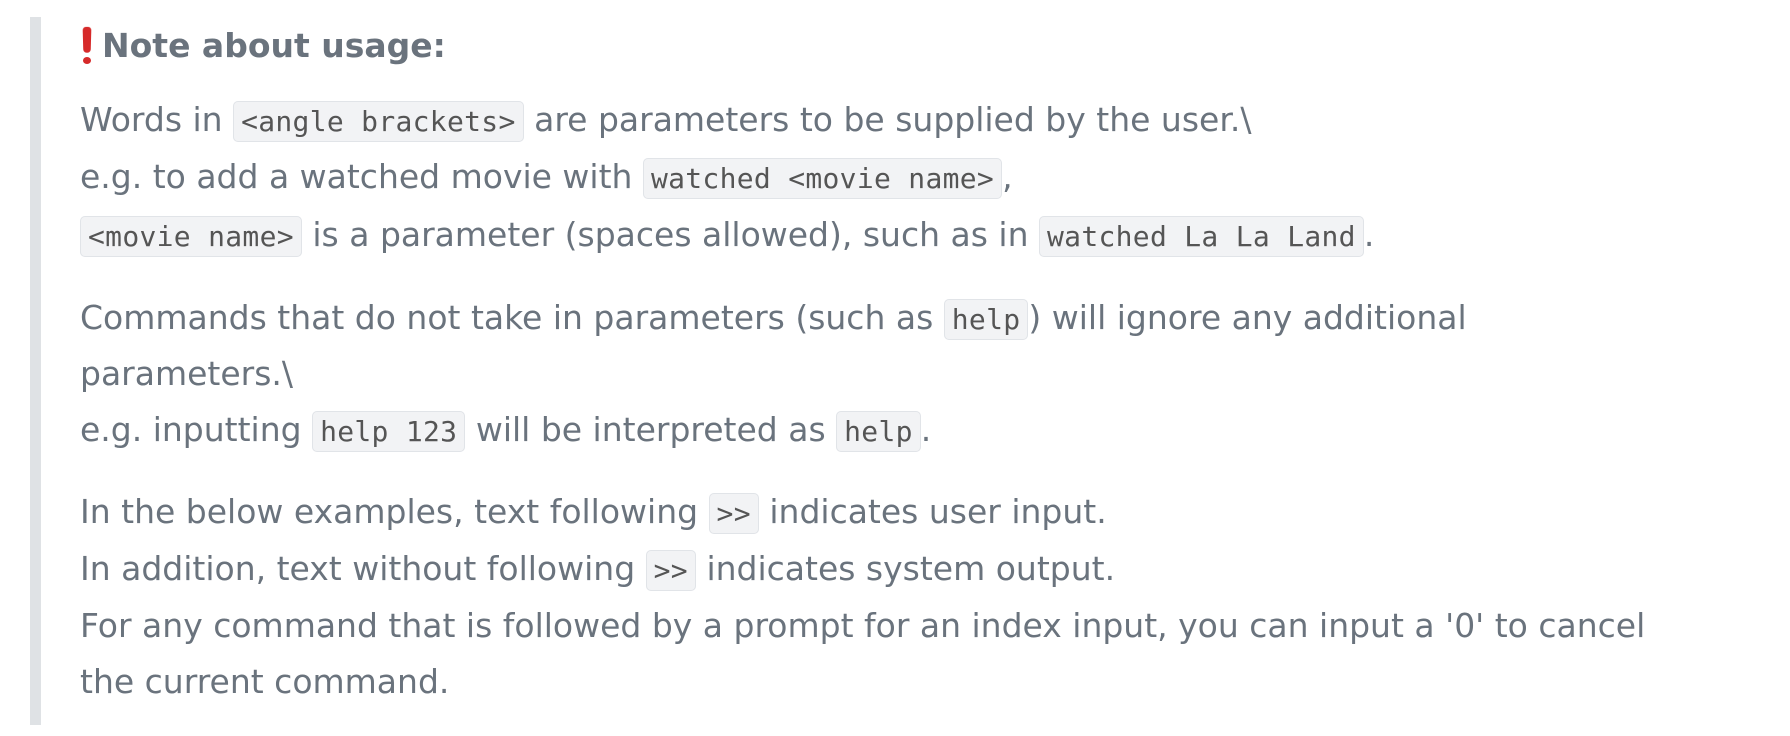  What do you see at coordinates (1201, 236) in the screenshot?
I see `inline-code: watched La La Land` at bounding box center [1201, 236].